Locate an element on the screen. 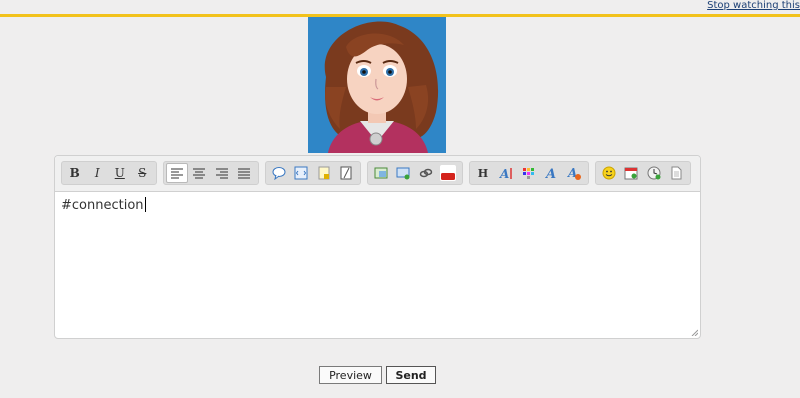 This screenshot has width=800, height=398. spoiler-button is located at coordinates (324, 173).